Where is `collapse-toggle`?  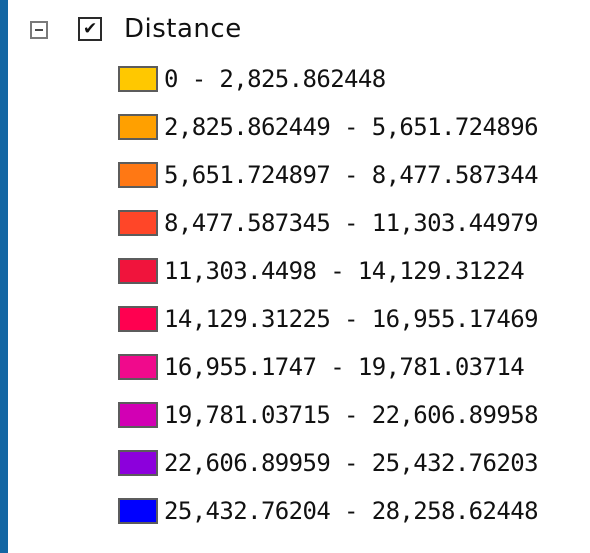
collapse-toggle is located at coordinates (39, 30).